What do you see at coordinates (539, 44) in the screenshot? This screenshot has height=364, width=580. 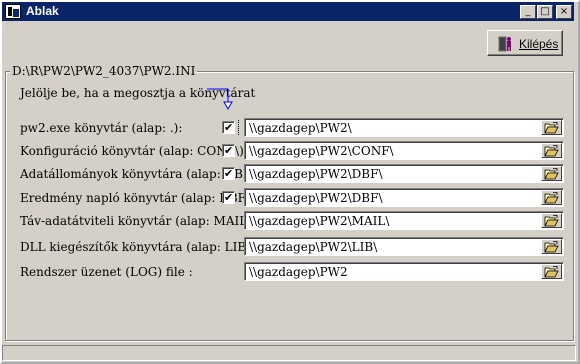 I see `exit-button-label: Kilépés` at bounding box center [539, 44].